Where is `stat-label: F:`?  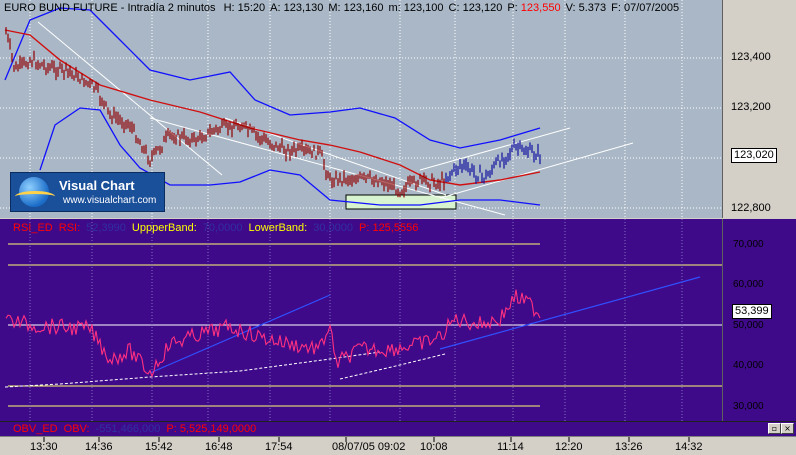
stat-label: F: is located at coordinates (616, 8).